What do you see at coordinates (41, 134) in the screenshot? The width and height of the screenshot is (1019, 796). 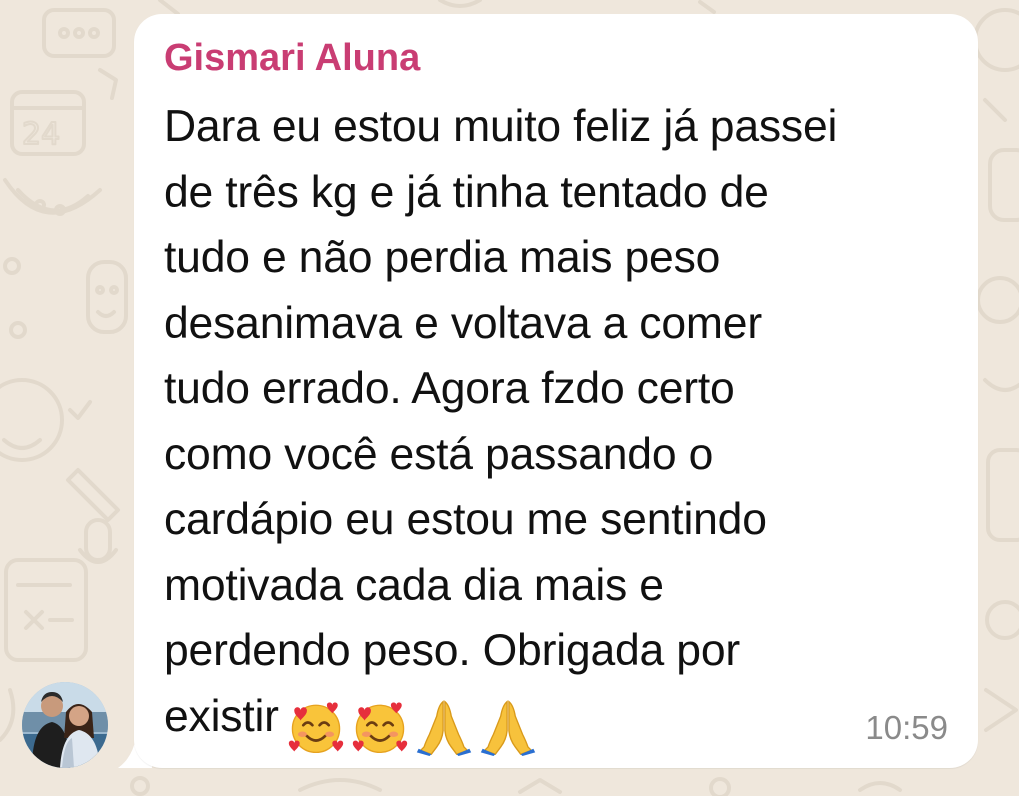 I see `svg-text: 24` at bounding box center [41, 134].